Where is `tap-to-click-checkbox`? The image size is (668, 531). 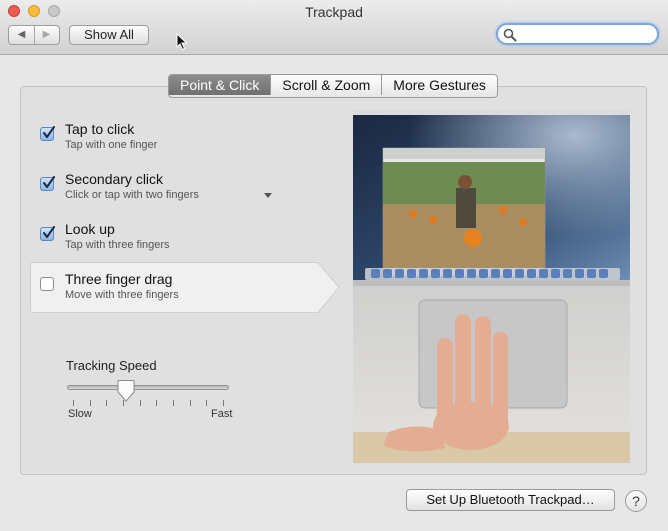 tap-to-click-checkbox is located at coordinates (47, 133).